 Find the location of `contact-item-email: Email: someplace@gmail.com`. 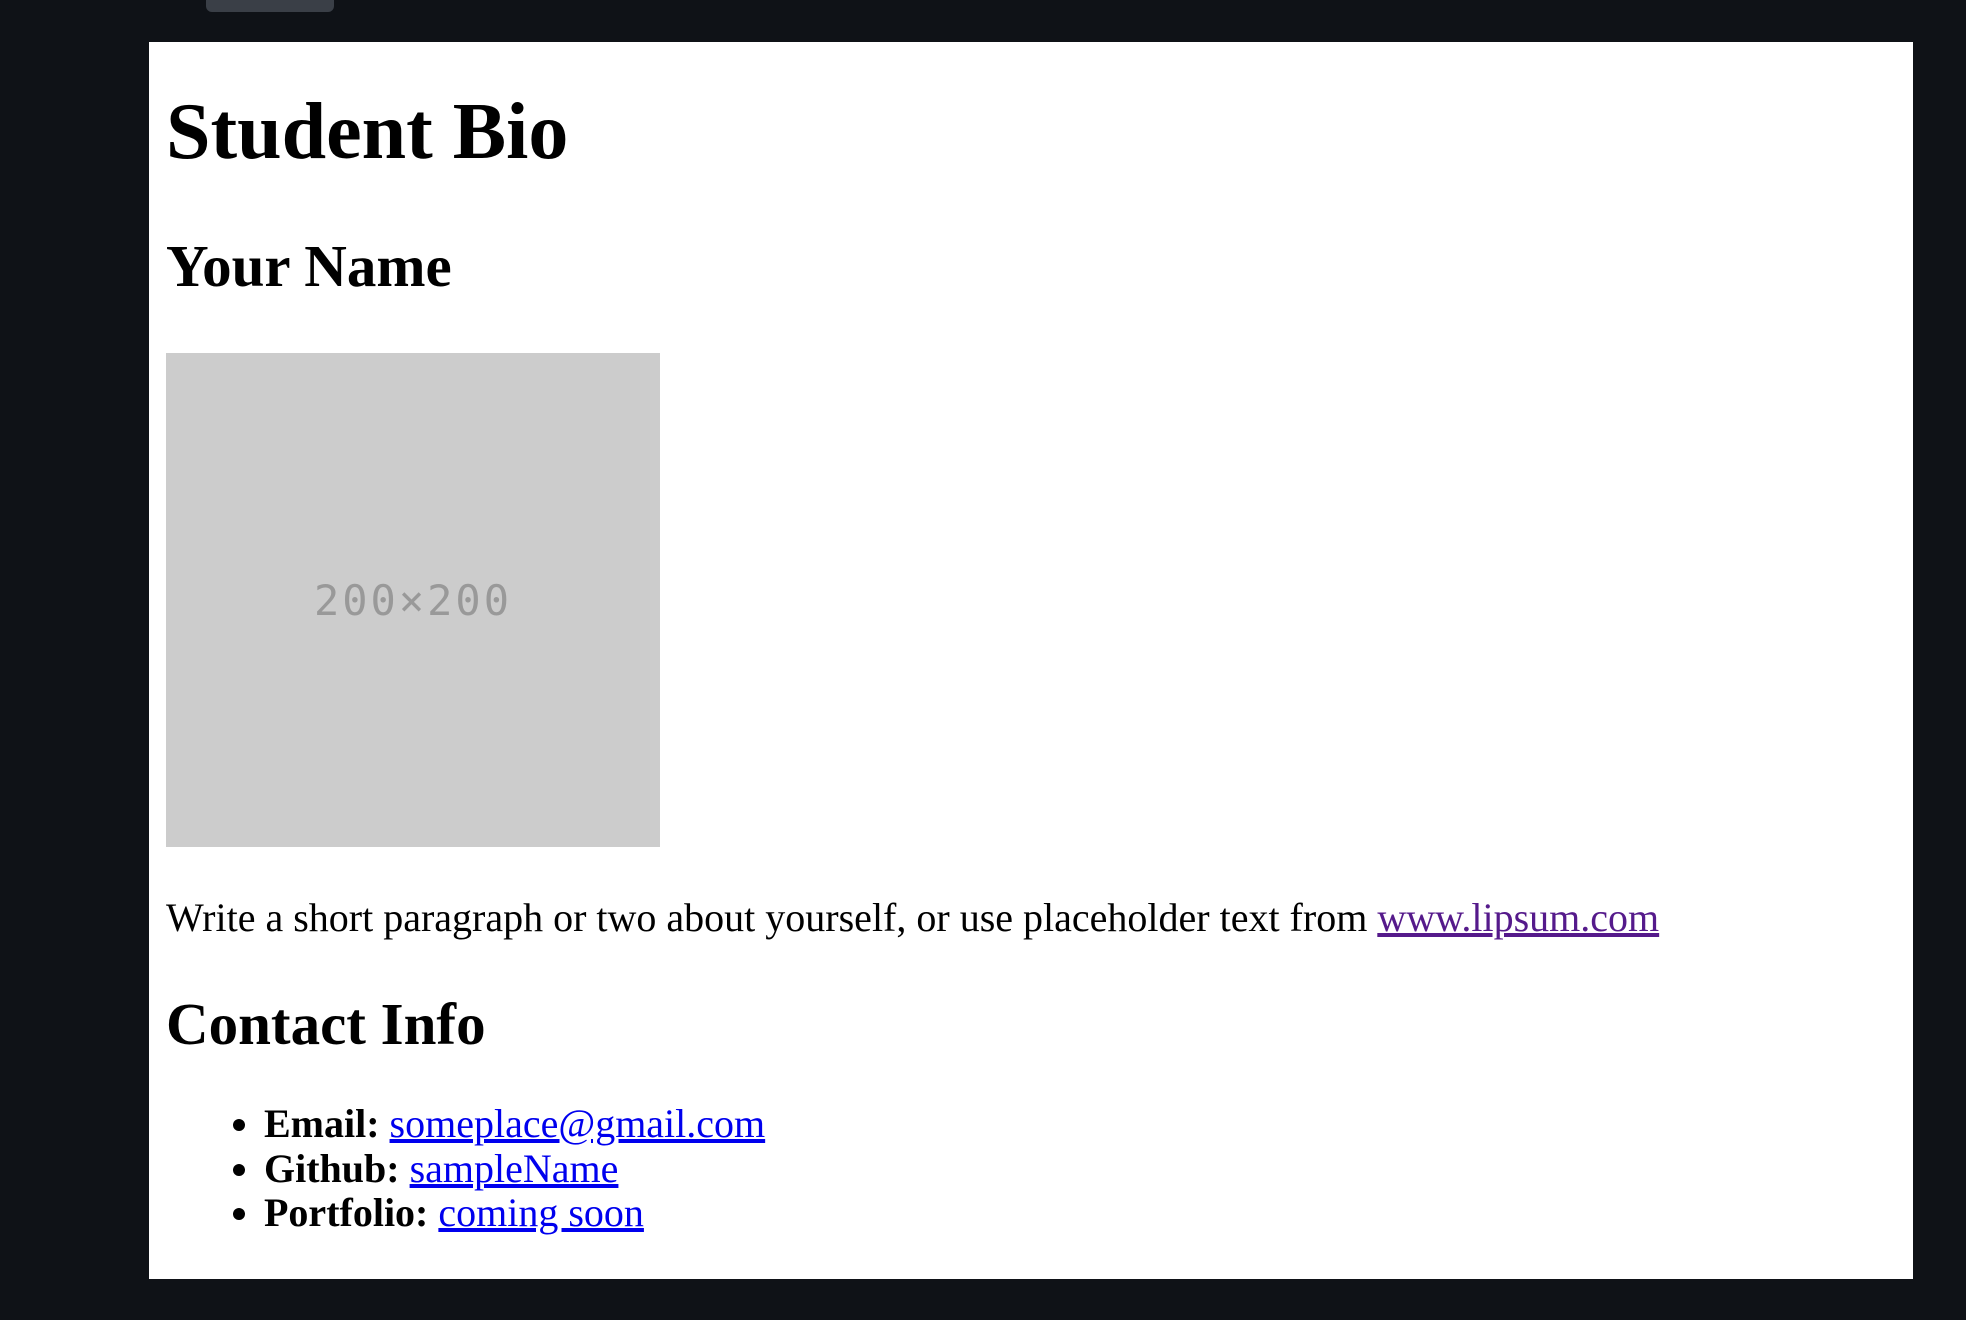

contact-item-email: Email: someplace@gmail.com is located at coordinates (515, 1124).